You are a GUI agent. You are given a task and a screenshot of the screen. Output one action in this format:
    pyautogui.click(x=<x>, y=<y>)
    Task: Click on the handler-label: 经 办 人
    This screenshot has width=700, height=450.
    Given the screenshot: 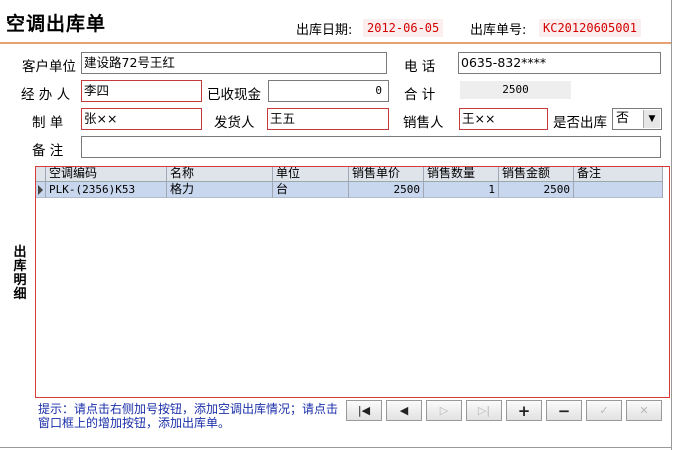 What is the action you would take?
    pyautogui.click(x=46, y=95)
    